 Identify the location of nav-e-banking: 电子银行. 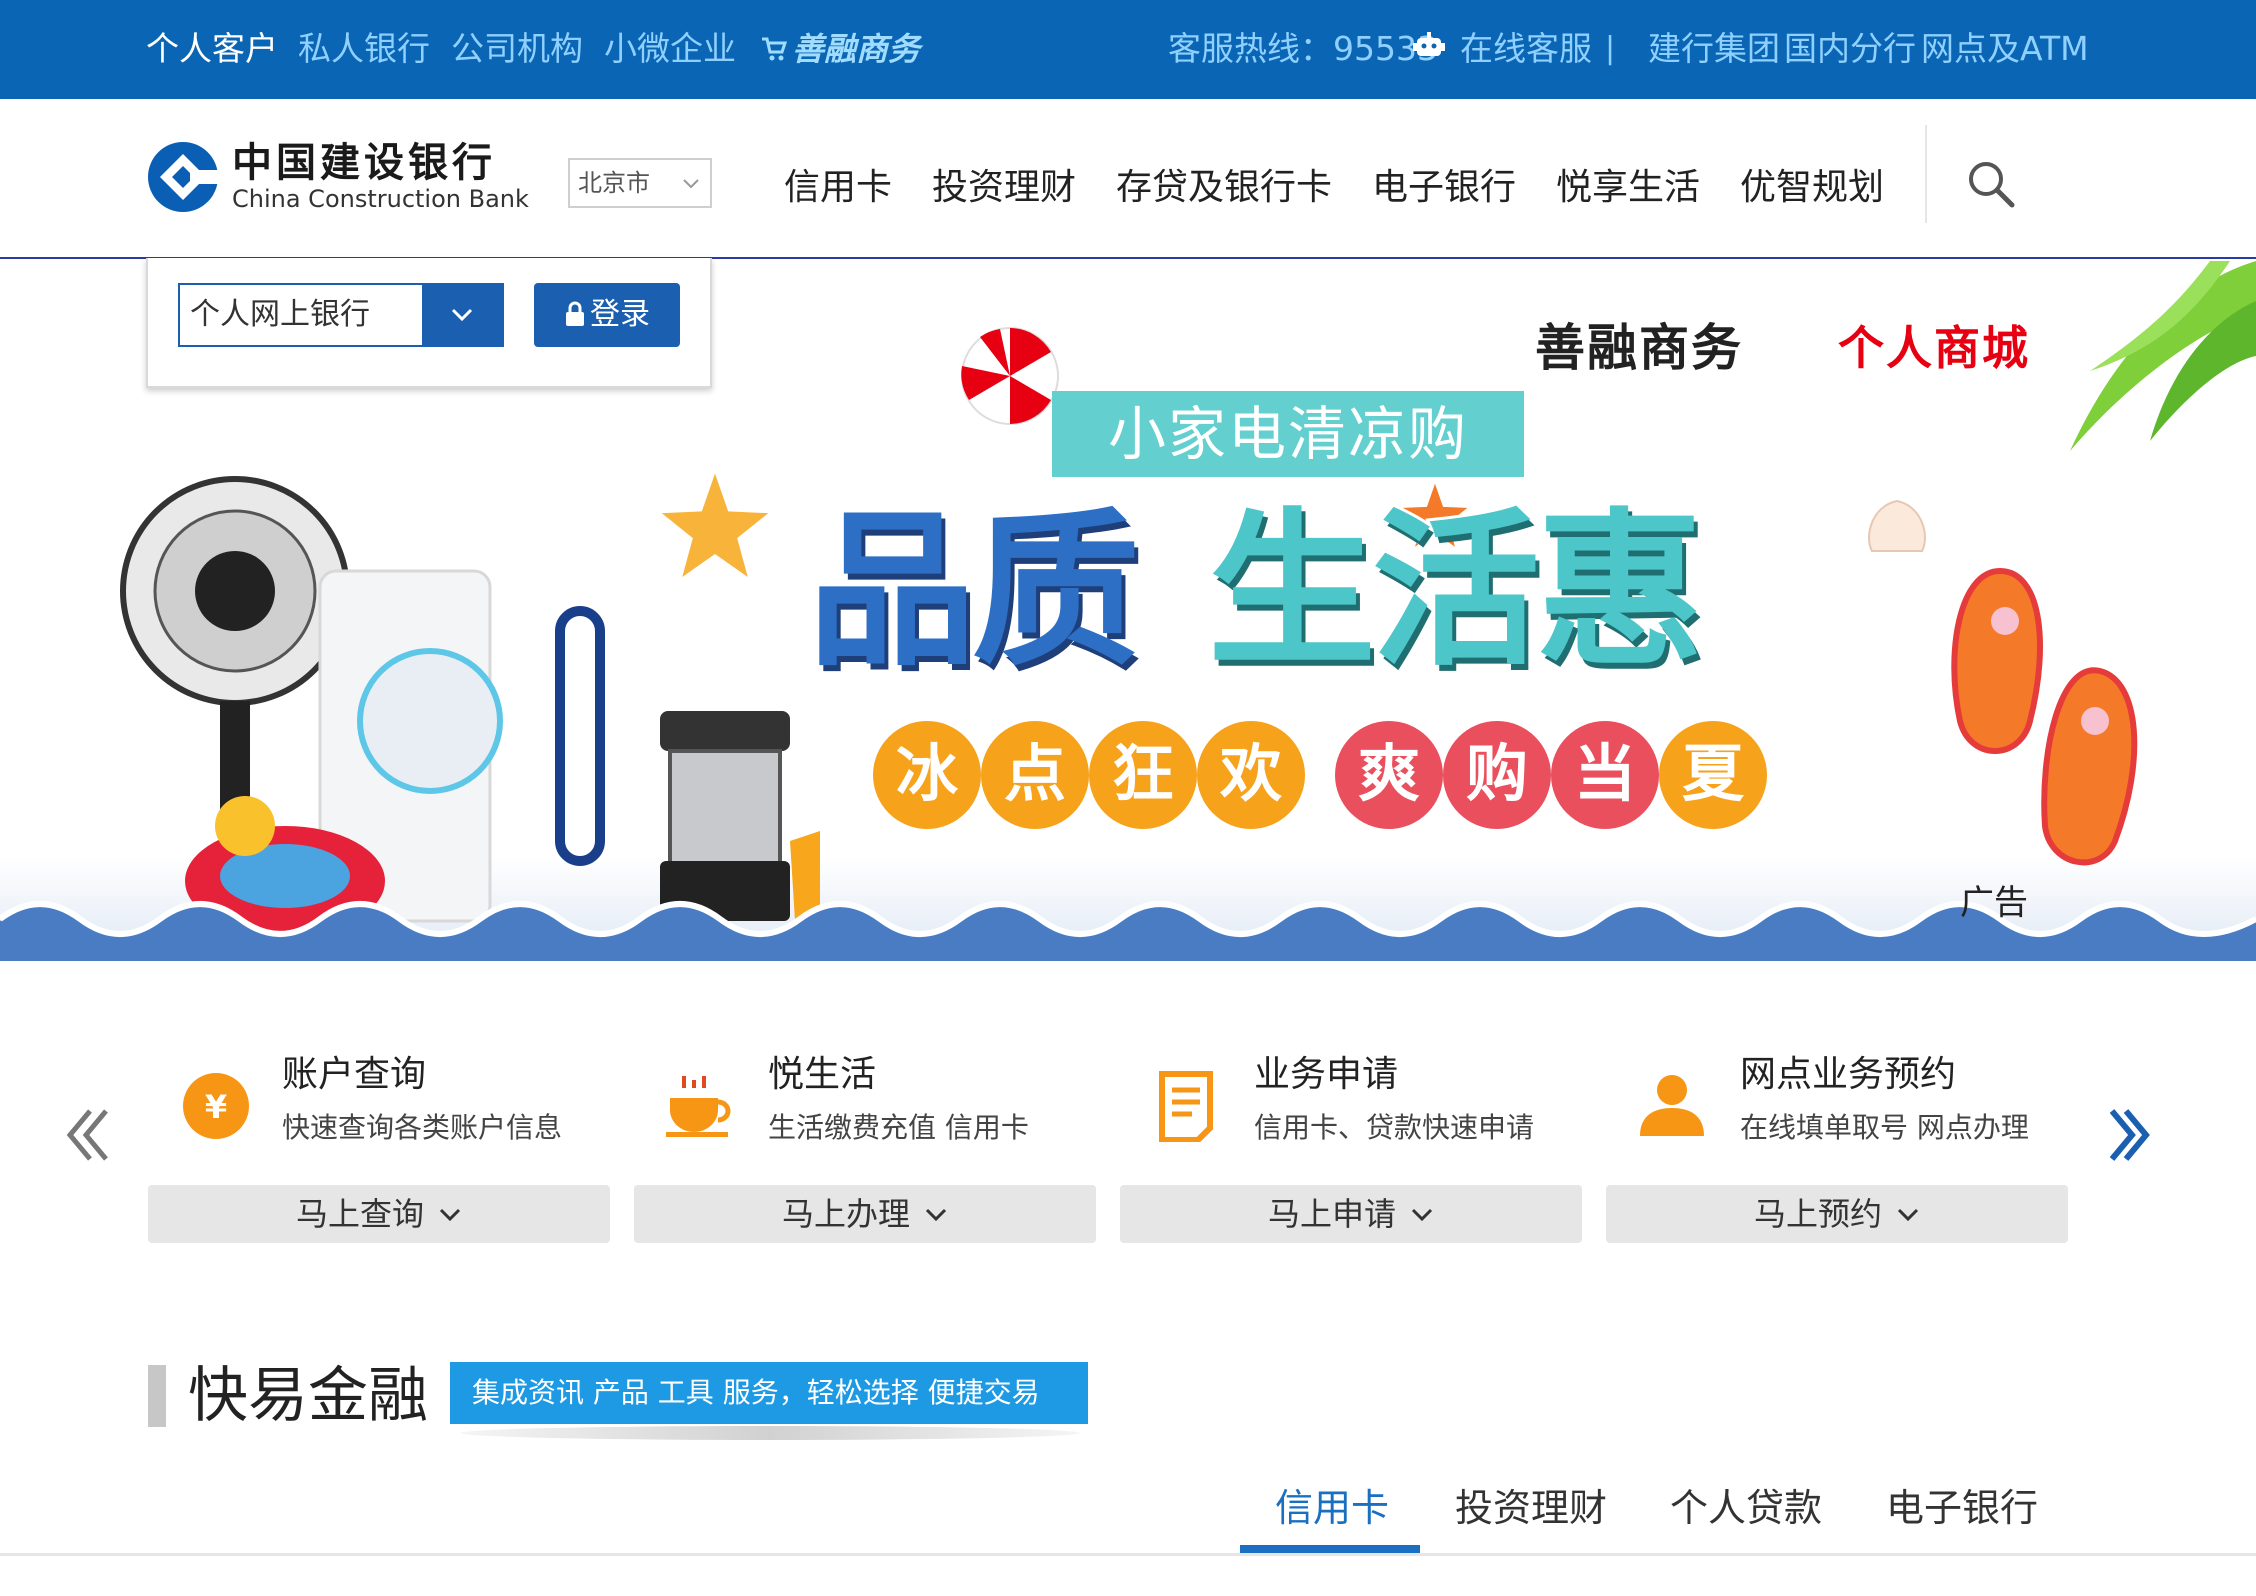
(1444, 188).